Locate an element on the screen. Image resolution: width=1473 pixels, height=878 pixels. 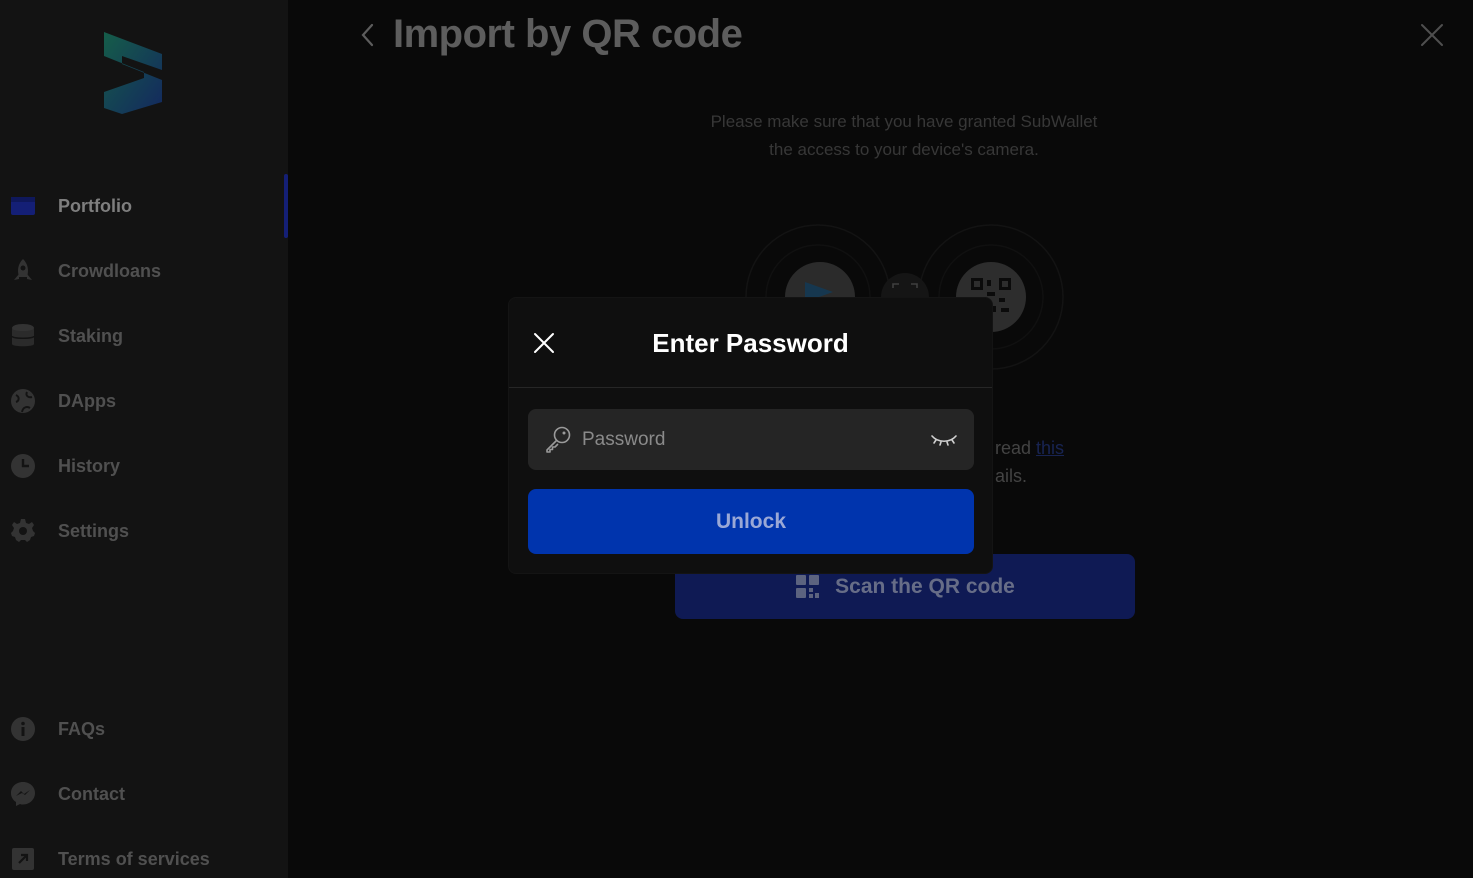
eye-closed-icon is located at coordinates (944, 440).